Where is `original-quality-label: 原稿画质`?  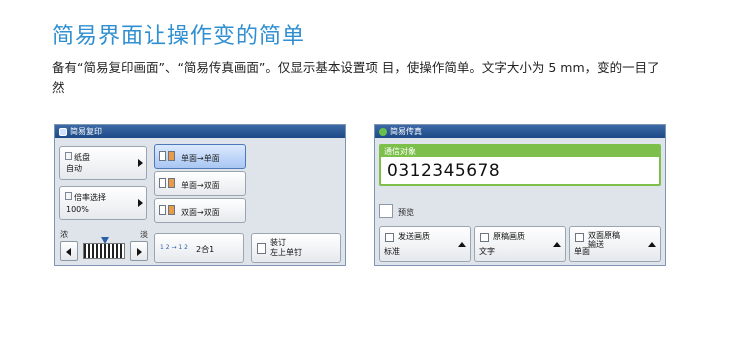 original-quality-label: 原稿画质 is located at coordinates (509, 236).